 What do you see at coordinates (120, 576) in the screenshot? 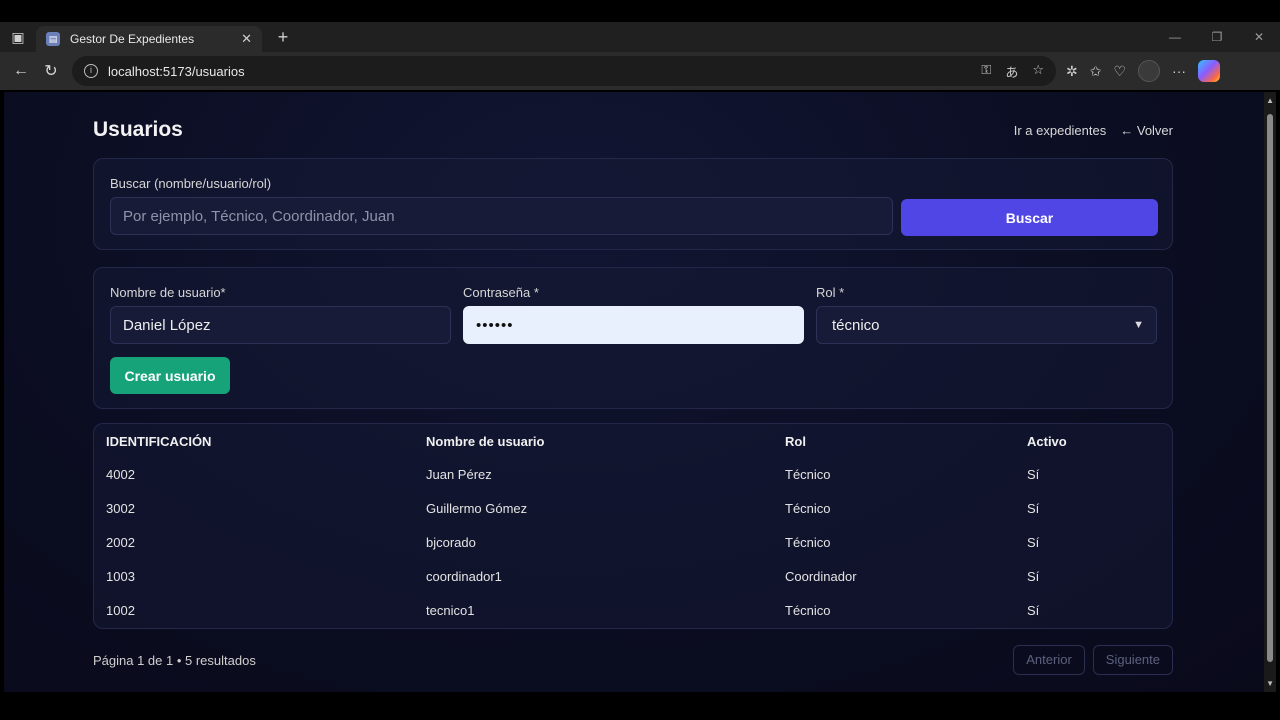
I see `cell-id: 1003` at bounding box center [120, 576].